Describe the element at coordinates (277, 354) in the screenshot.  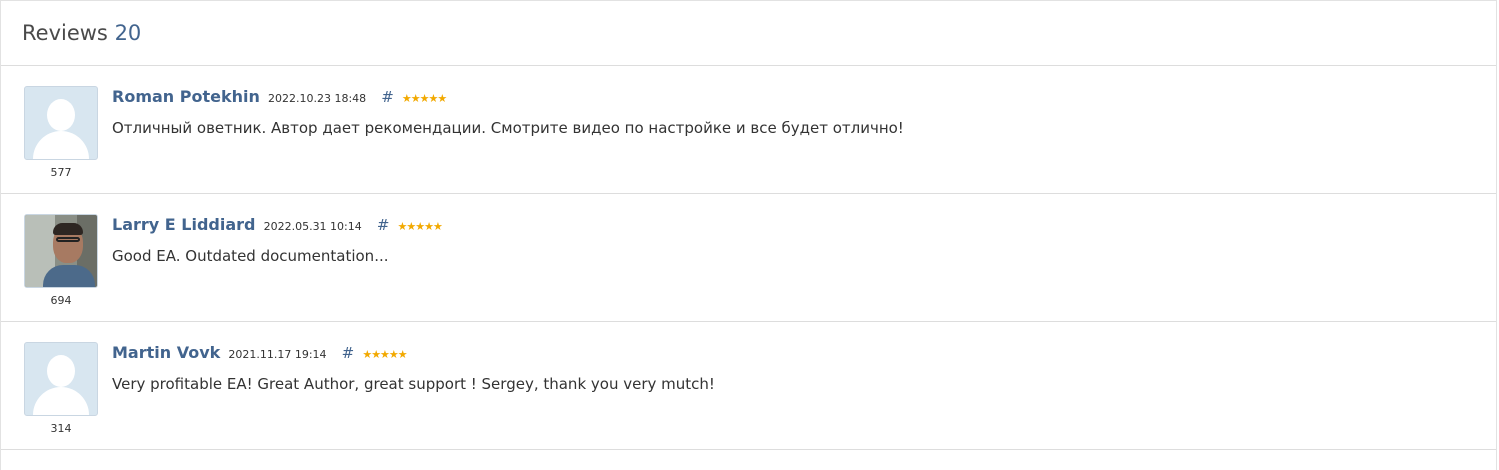
I see `review-date: 2021.11.17 19:14` at that location.